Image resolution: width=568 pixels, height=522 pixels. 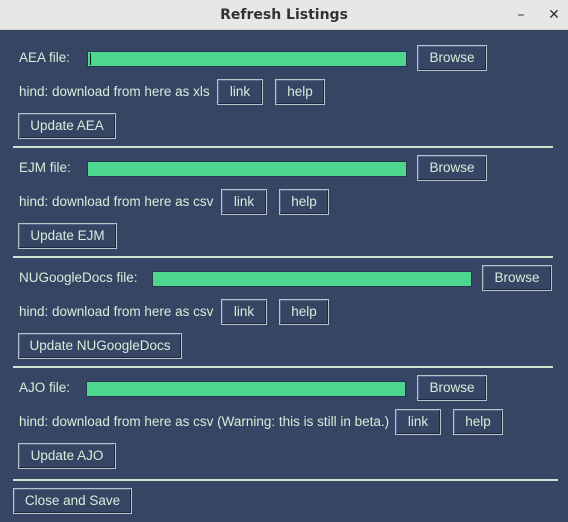 I want to click on ajo-link-button: link, so click(x=418, y=422).